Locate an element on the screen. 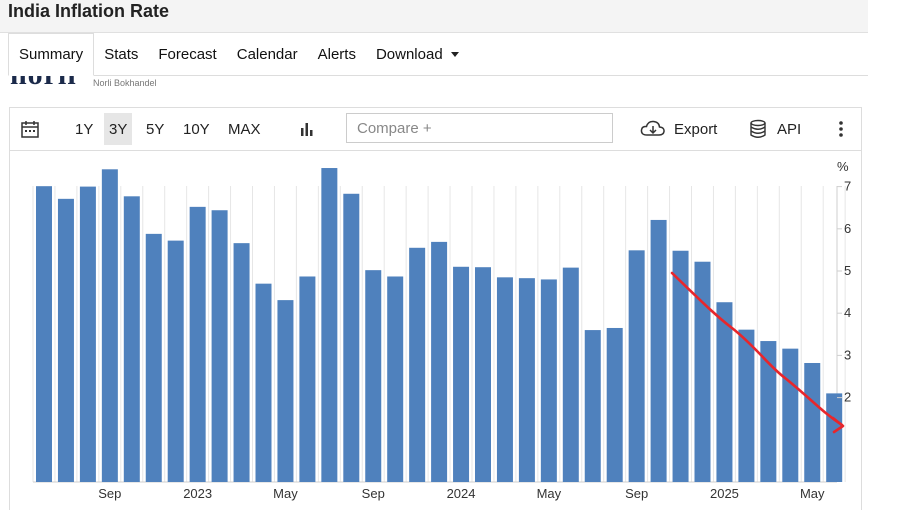 The image size is (910, 510). calendar-icon is located at coordinates (30, 129).